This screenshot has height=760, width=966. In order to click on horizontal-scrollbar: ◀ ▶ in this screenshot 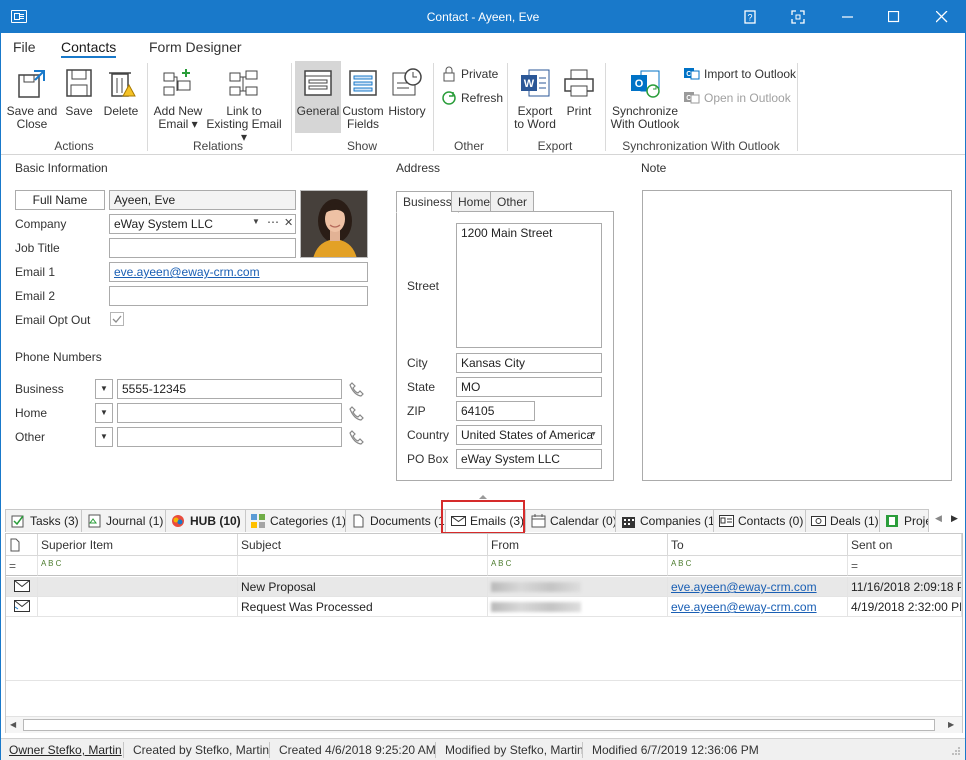, I will do `click(484, 724)`.